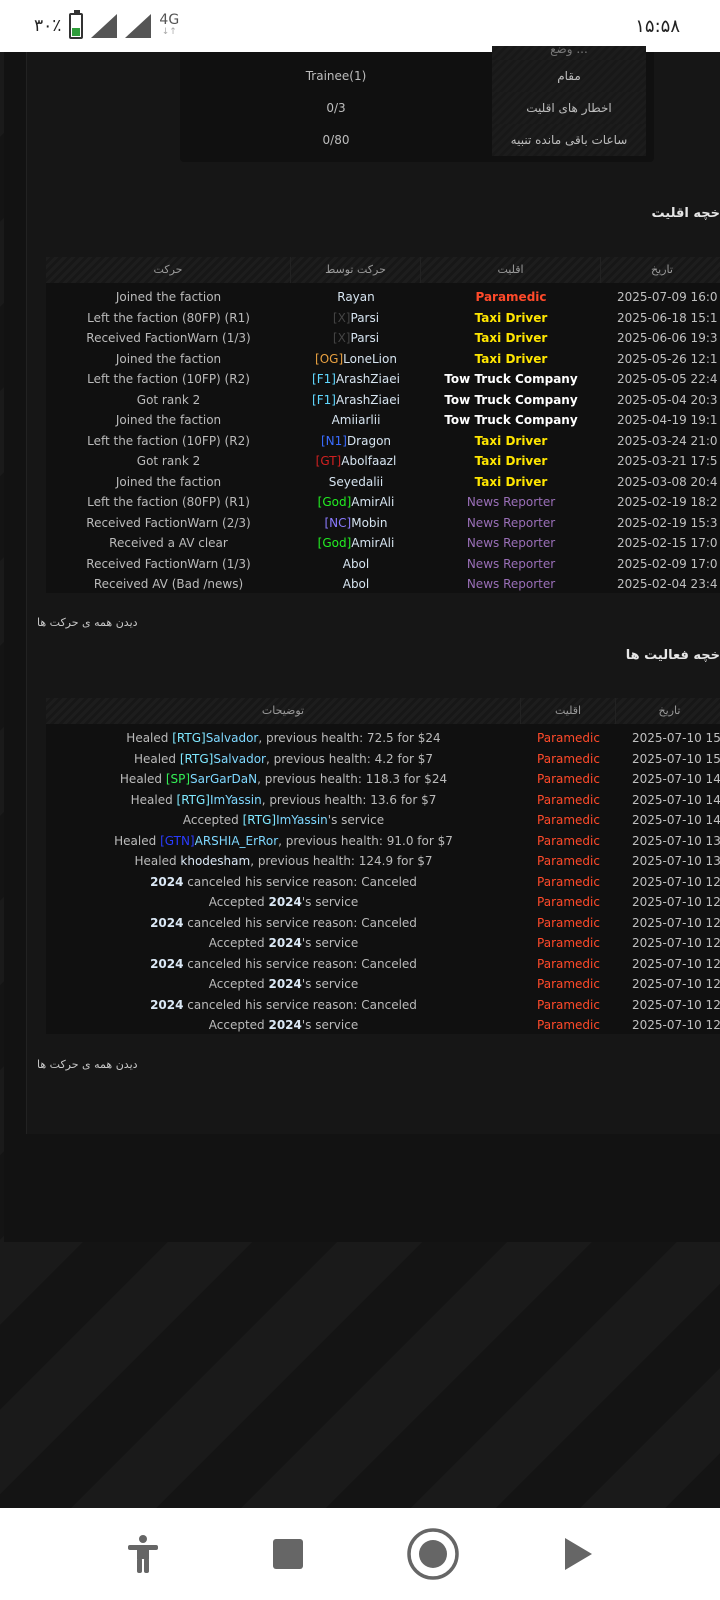 Image resolution: width=720 pixels, height=1600 pixels. Describe the element at coordinates (365, 338) in the screenshot. I see `player-name: Parsi` at that location.